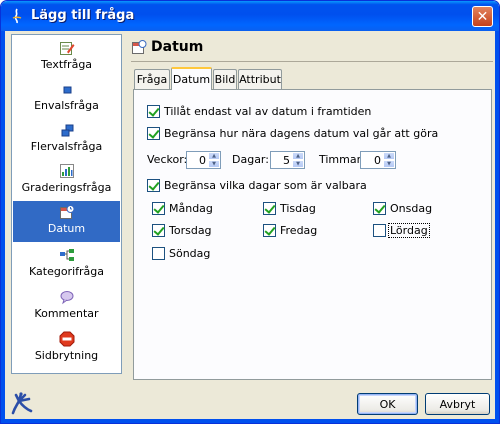  Describe the element at coordinates (67, 90) in the screenshot. I see `single-choice-icon` at that location.